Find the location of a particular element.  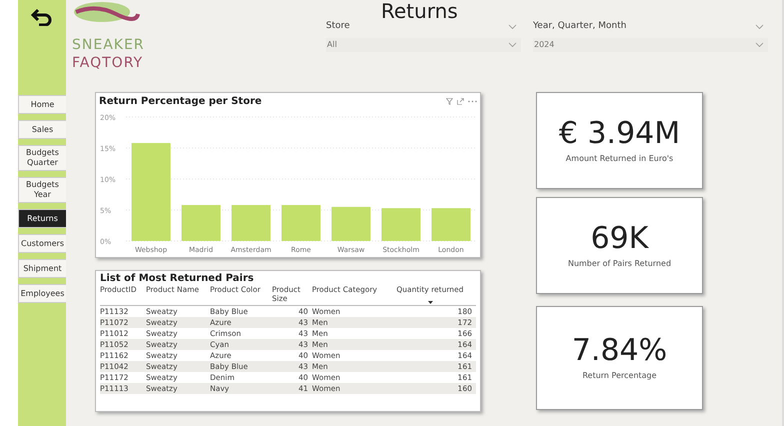

kpi-value: 7.84% is located at coordinates (620, 351).